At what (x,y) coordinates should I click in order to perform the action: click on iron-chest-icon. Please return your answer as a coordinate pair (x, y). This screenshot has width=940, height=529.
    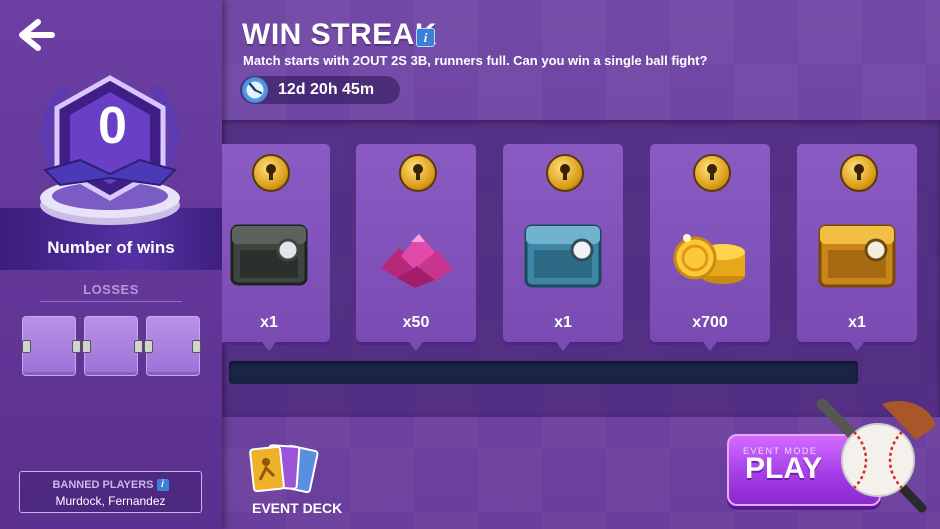
    Looking at the image, I should click on (269, 255).